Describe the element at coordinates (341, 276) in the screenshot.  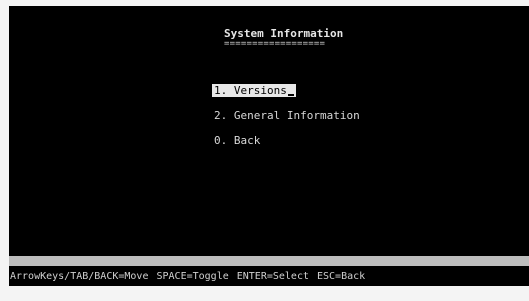
I see `help-back: ESC=Back` at that location.